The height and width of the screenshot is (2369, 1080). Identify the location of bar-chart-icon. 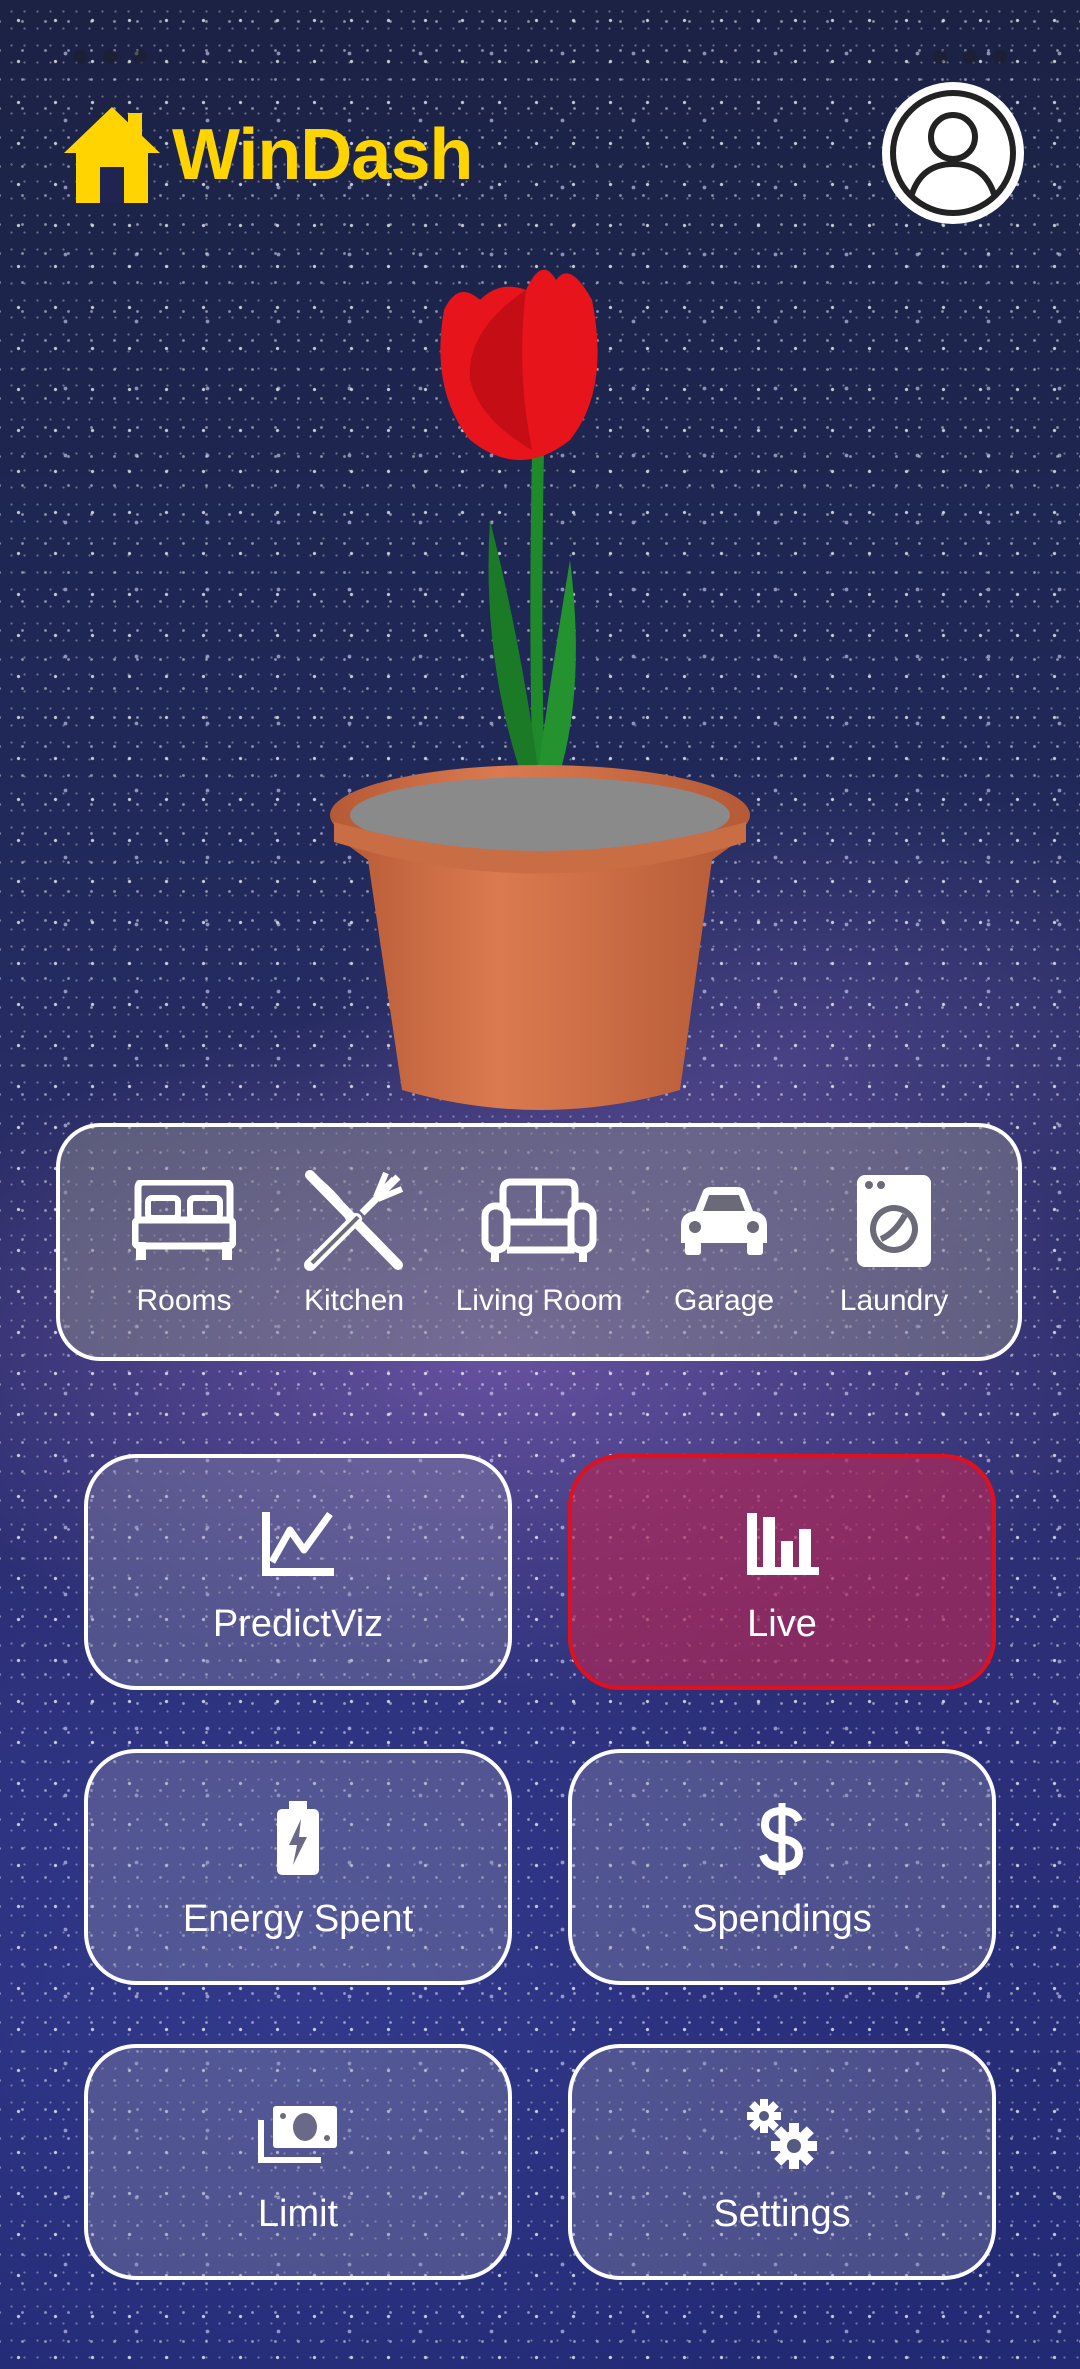
(783, 1543).